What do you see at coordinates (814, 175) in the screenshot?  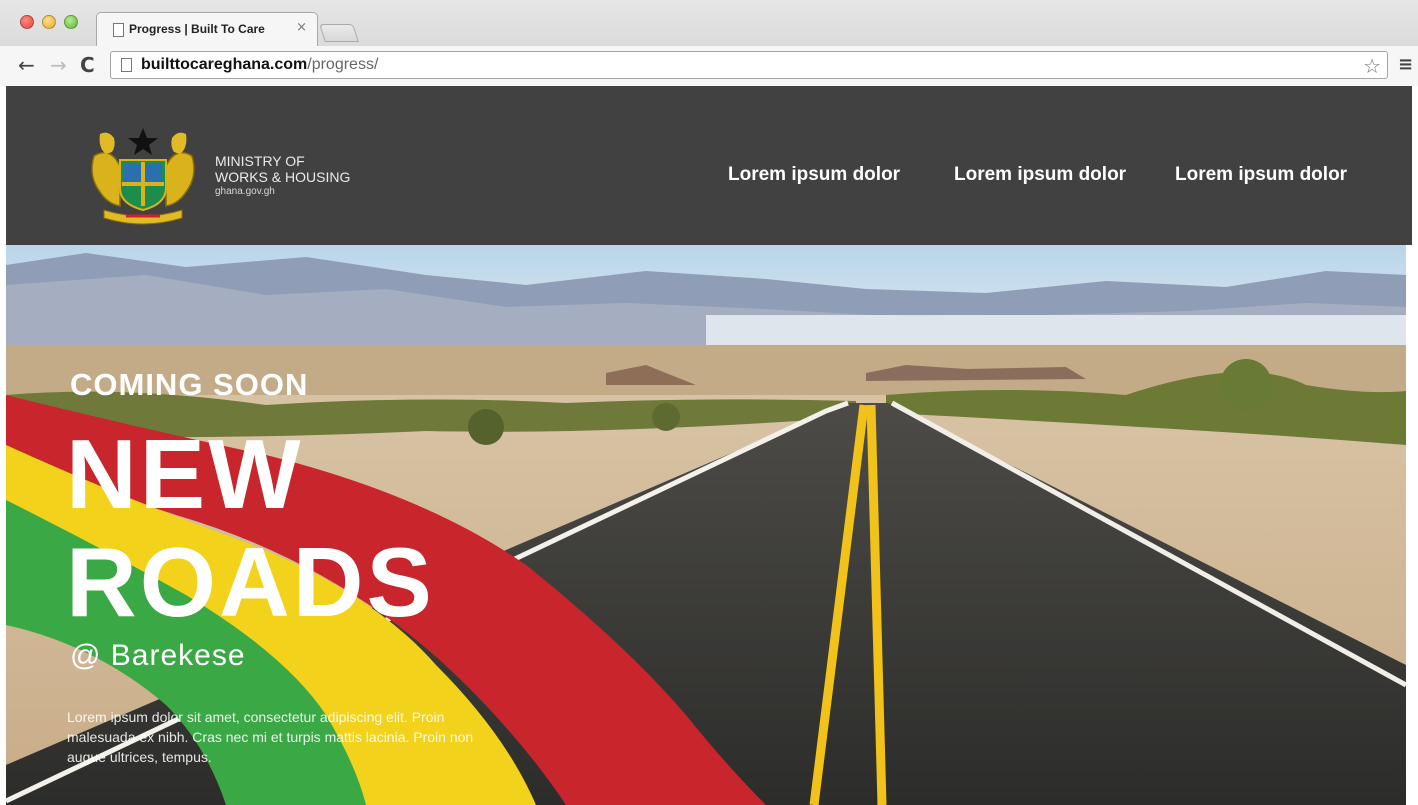 I see `nav-link-1: Lorem ipsum dolor` at bounding box center [814, 175].